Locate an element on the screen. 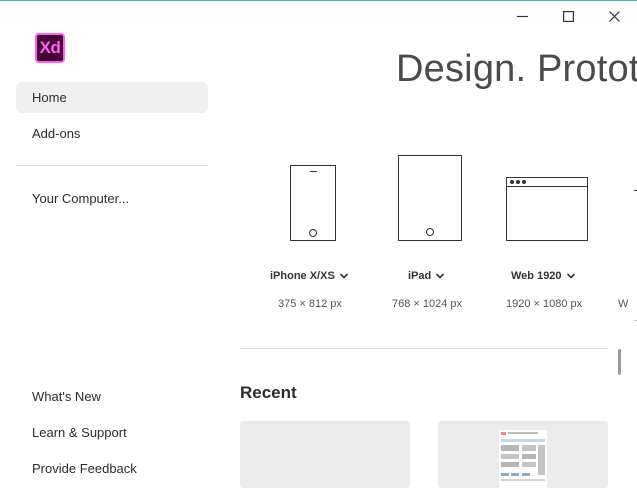  maximize-icon is located at coordinates (568, 16).